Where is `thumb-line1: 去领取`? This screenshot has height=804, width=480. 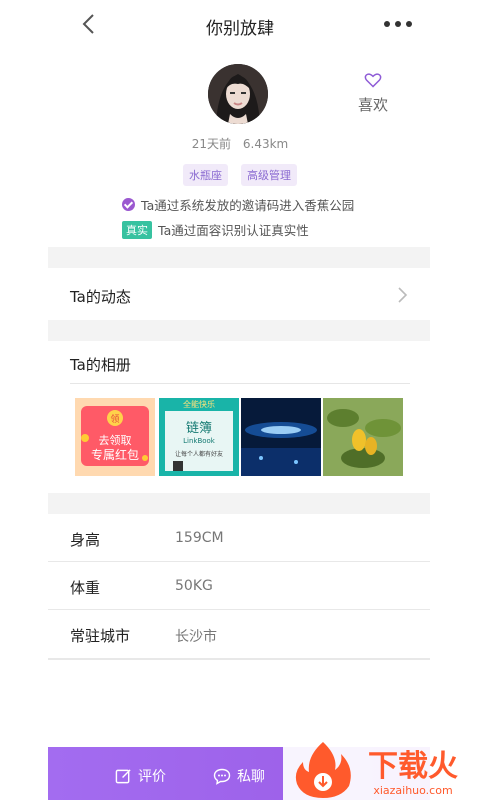 thumb-line1: 去领取 is located at coordinates (115, 440).